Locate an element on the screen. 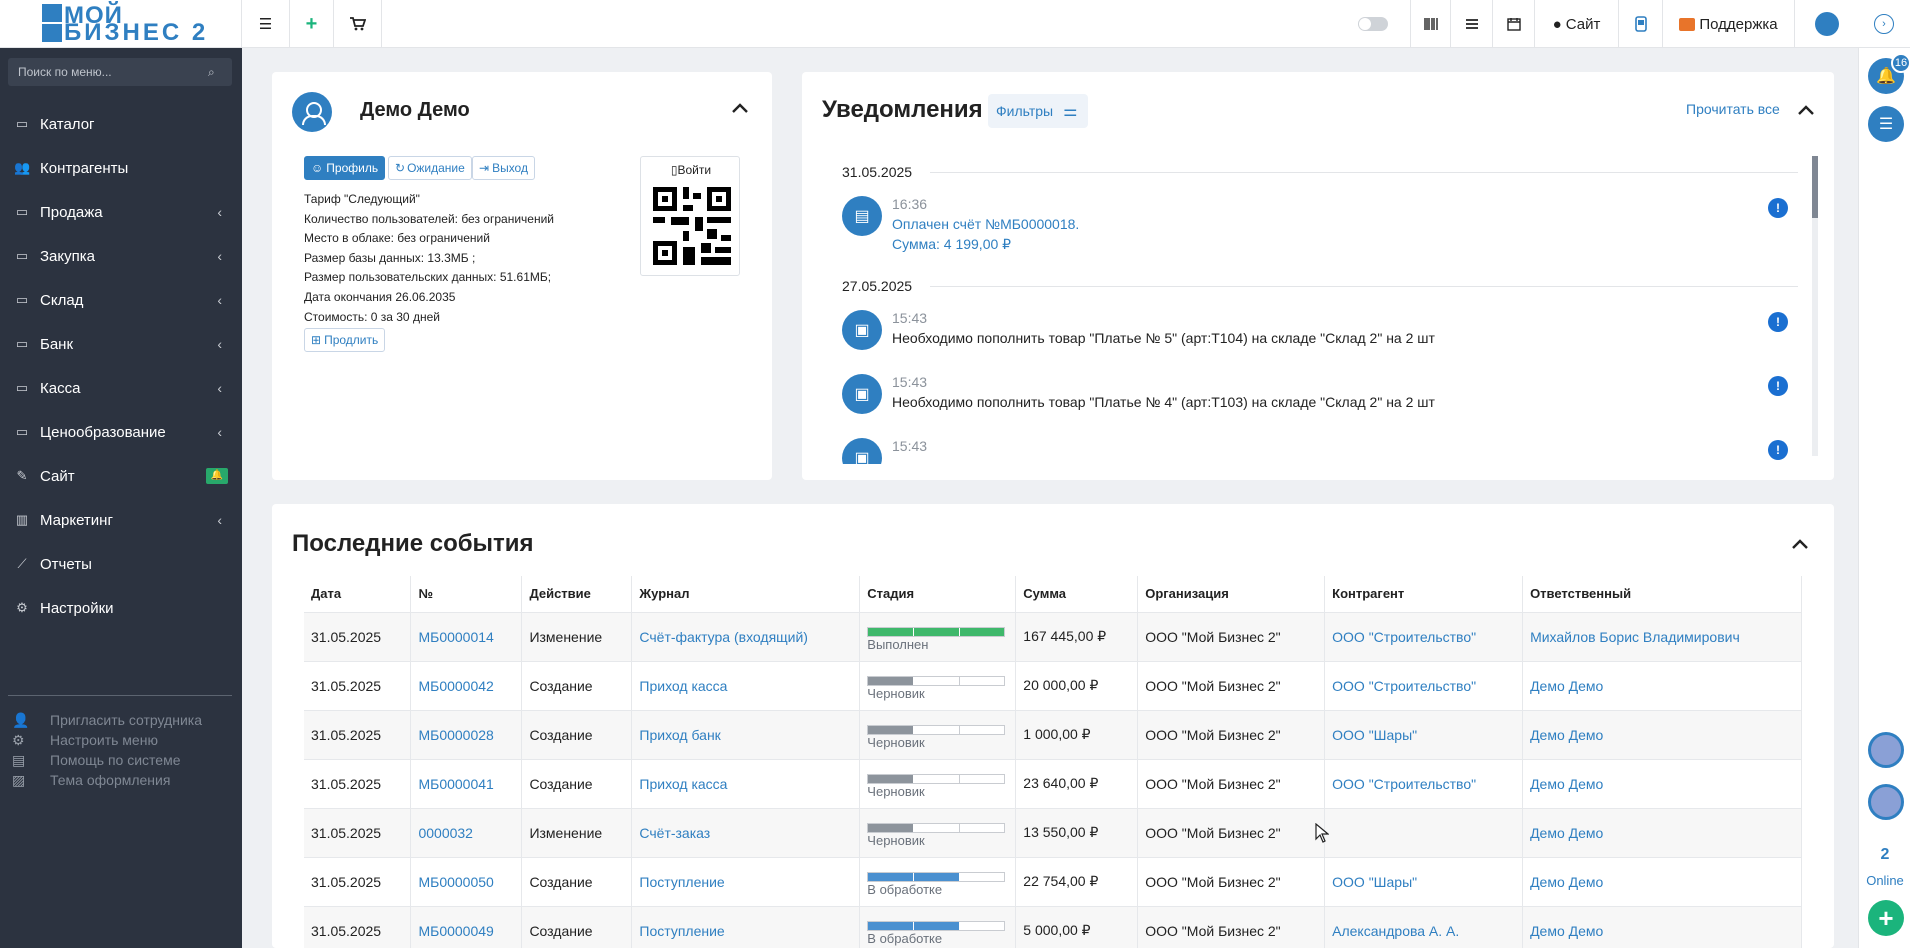  toggle-switch is located at coordinates (1373, 24).